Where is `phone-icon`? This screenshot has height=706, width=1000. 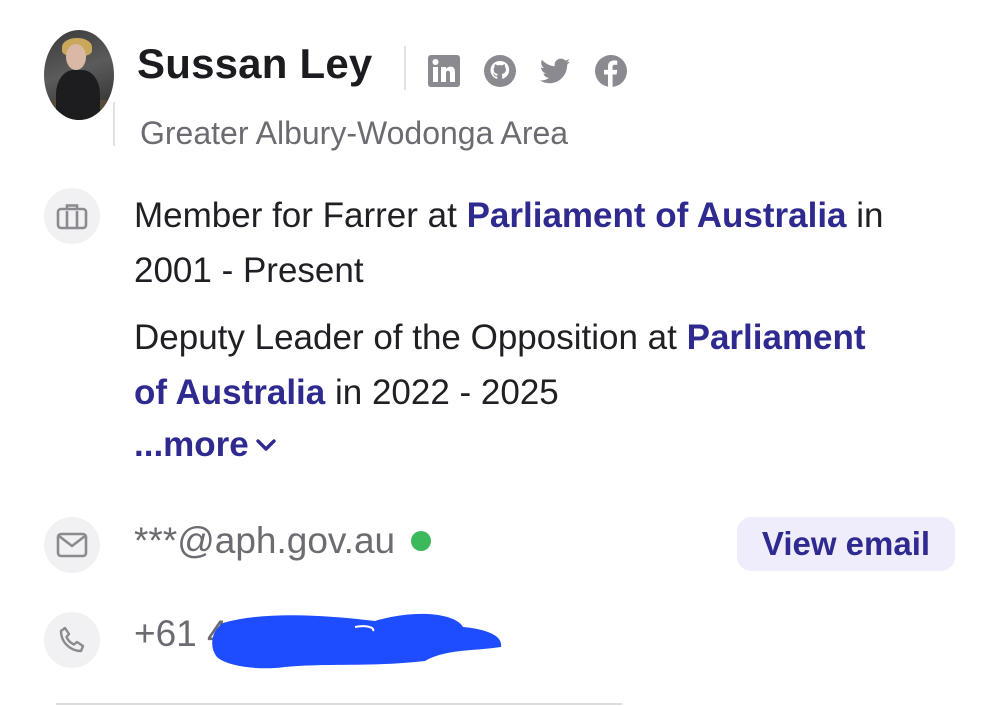 phone-icon is located at coordinates (72, 640).